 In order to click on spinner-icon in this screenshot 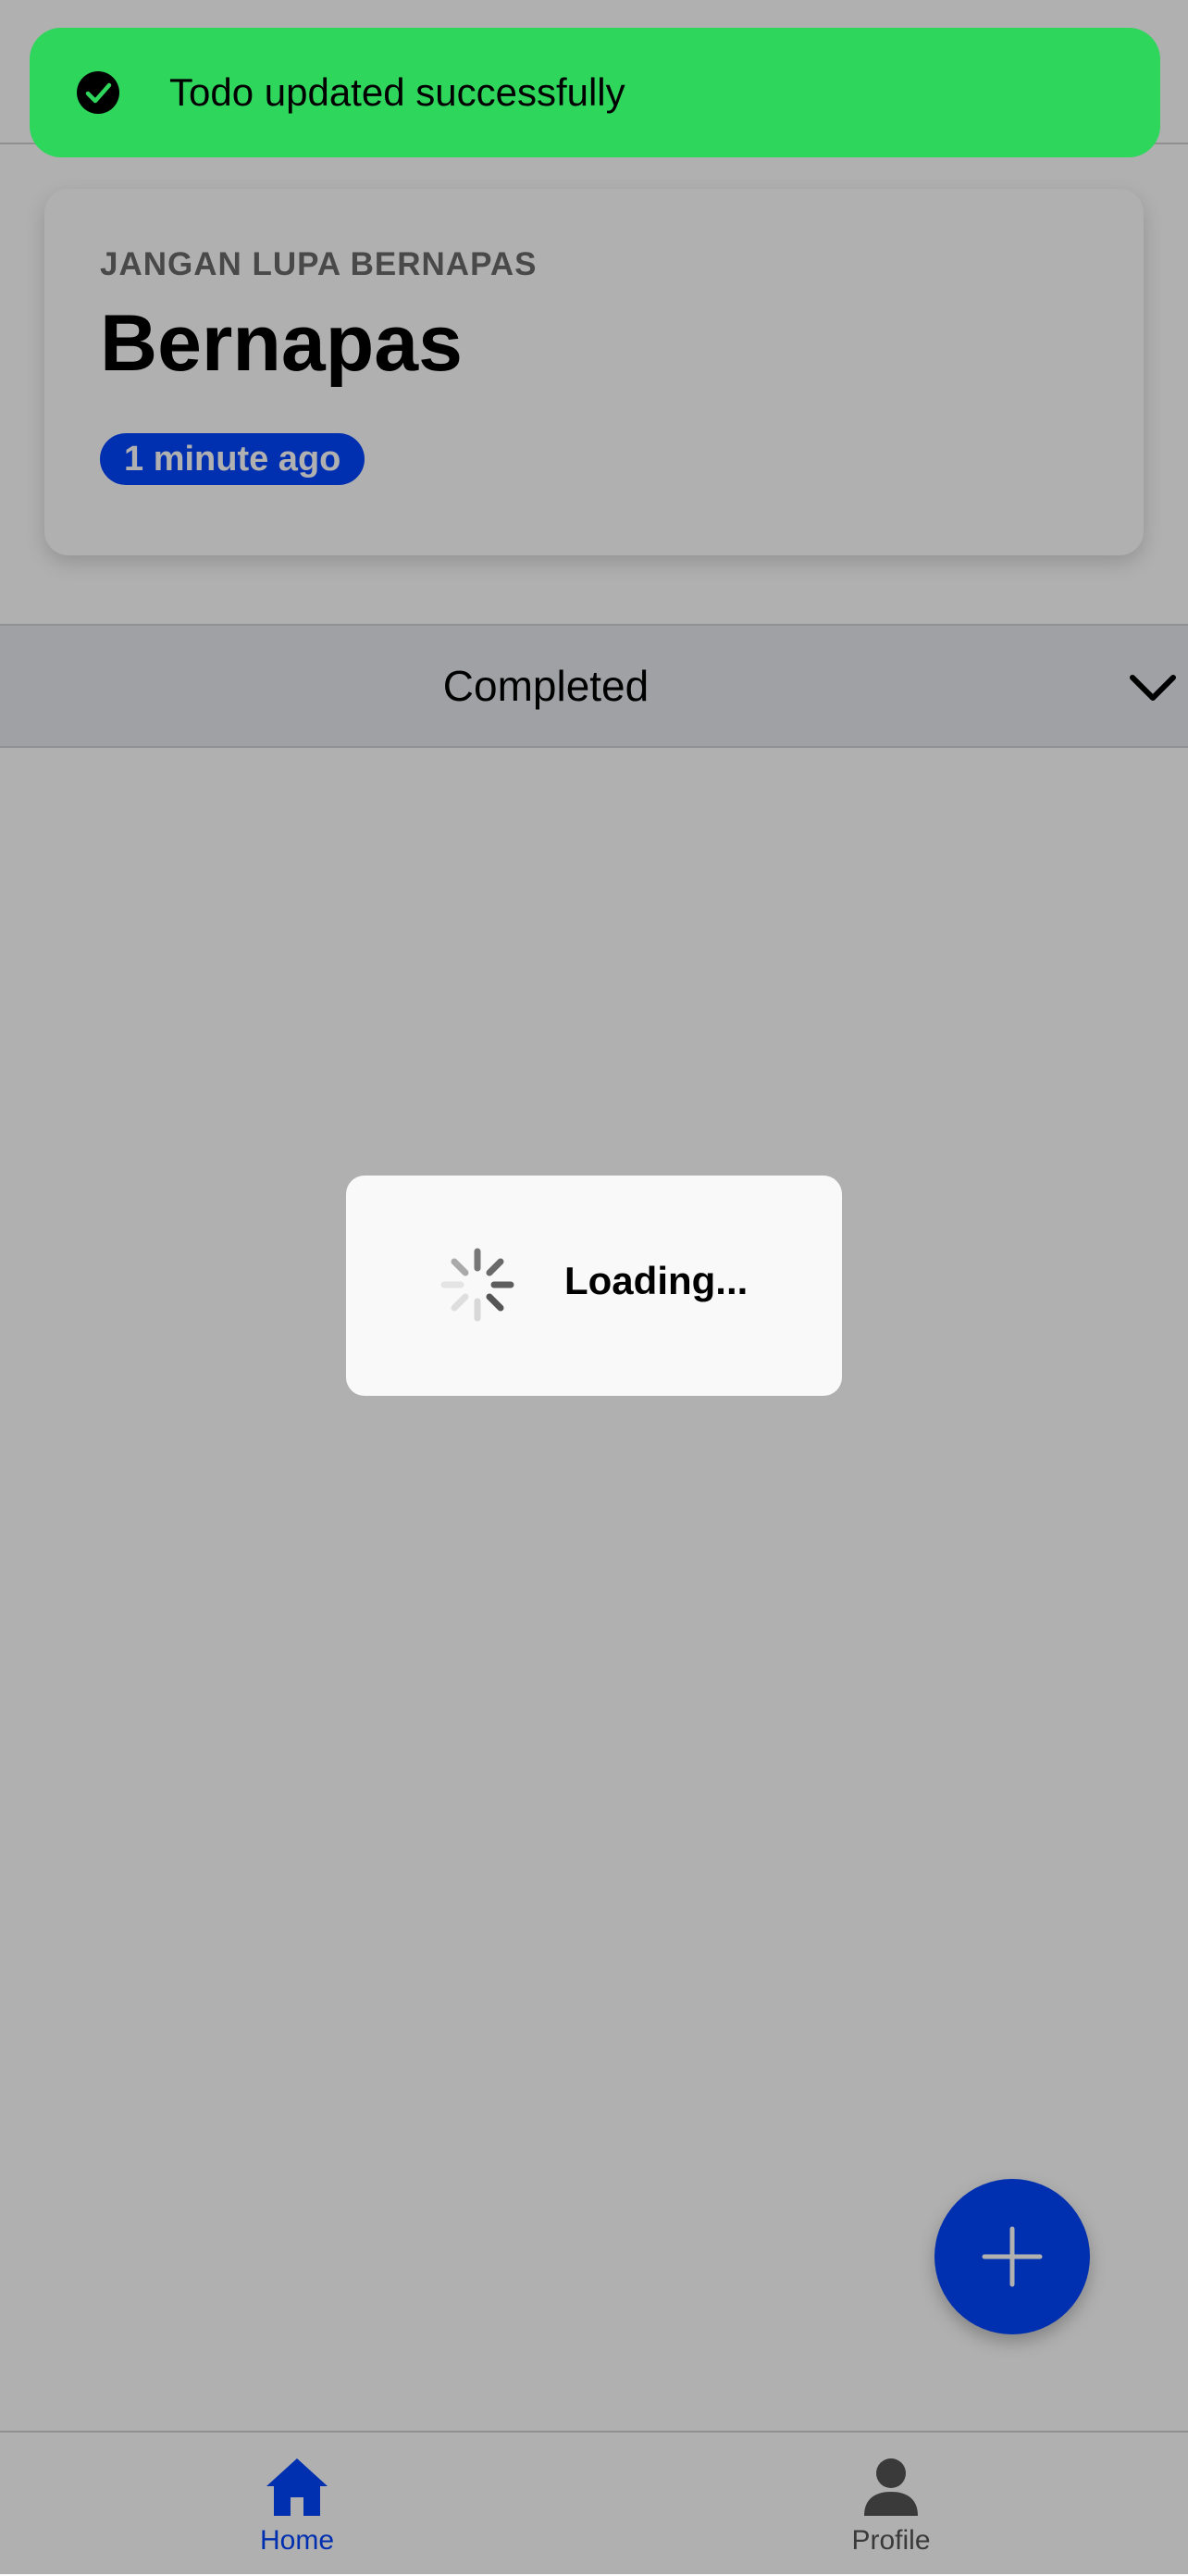, I will do `click(477, 1285)`.